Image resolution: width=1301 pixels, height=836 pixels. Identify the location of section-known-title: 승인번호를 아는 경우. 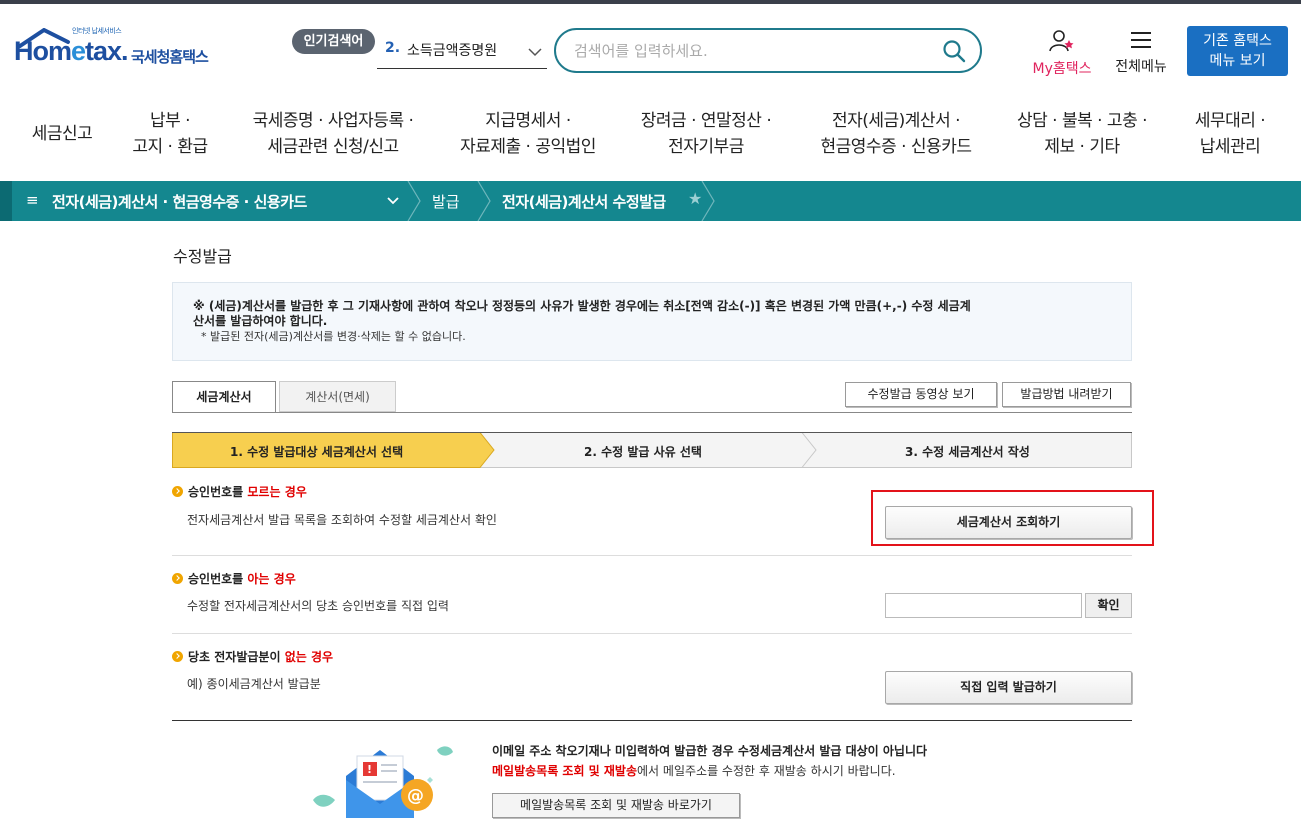
(234, 578).